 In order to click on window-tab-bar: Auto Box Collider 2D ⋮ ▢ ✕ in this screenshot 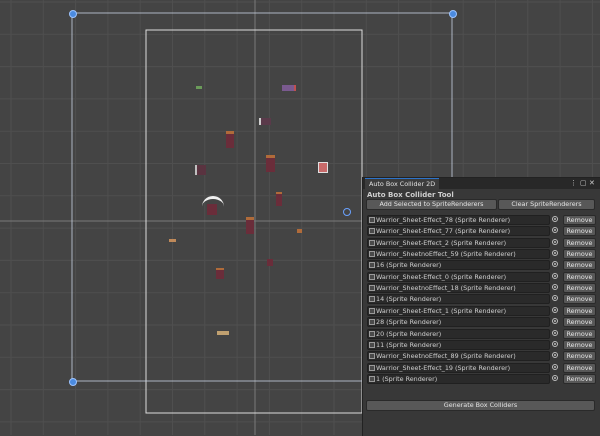, I will do `click(481, 184)`.